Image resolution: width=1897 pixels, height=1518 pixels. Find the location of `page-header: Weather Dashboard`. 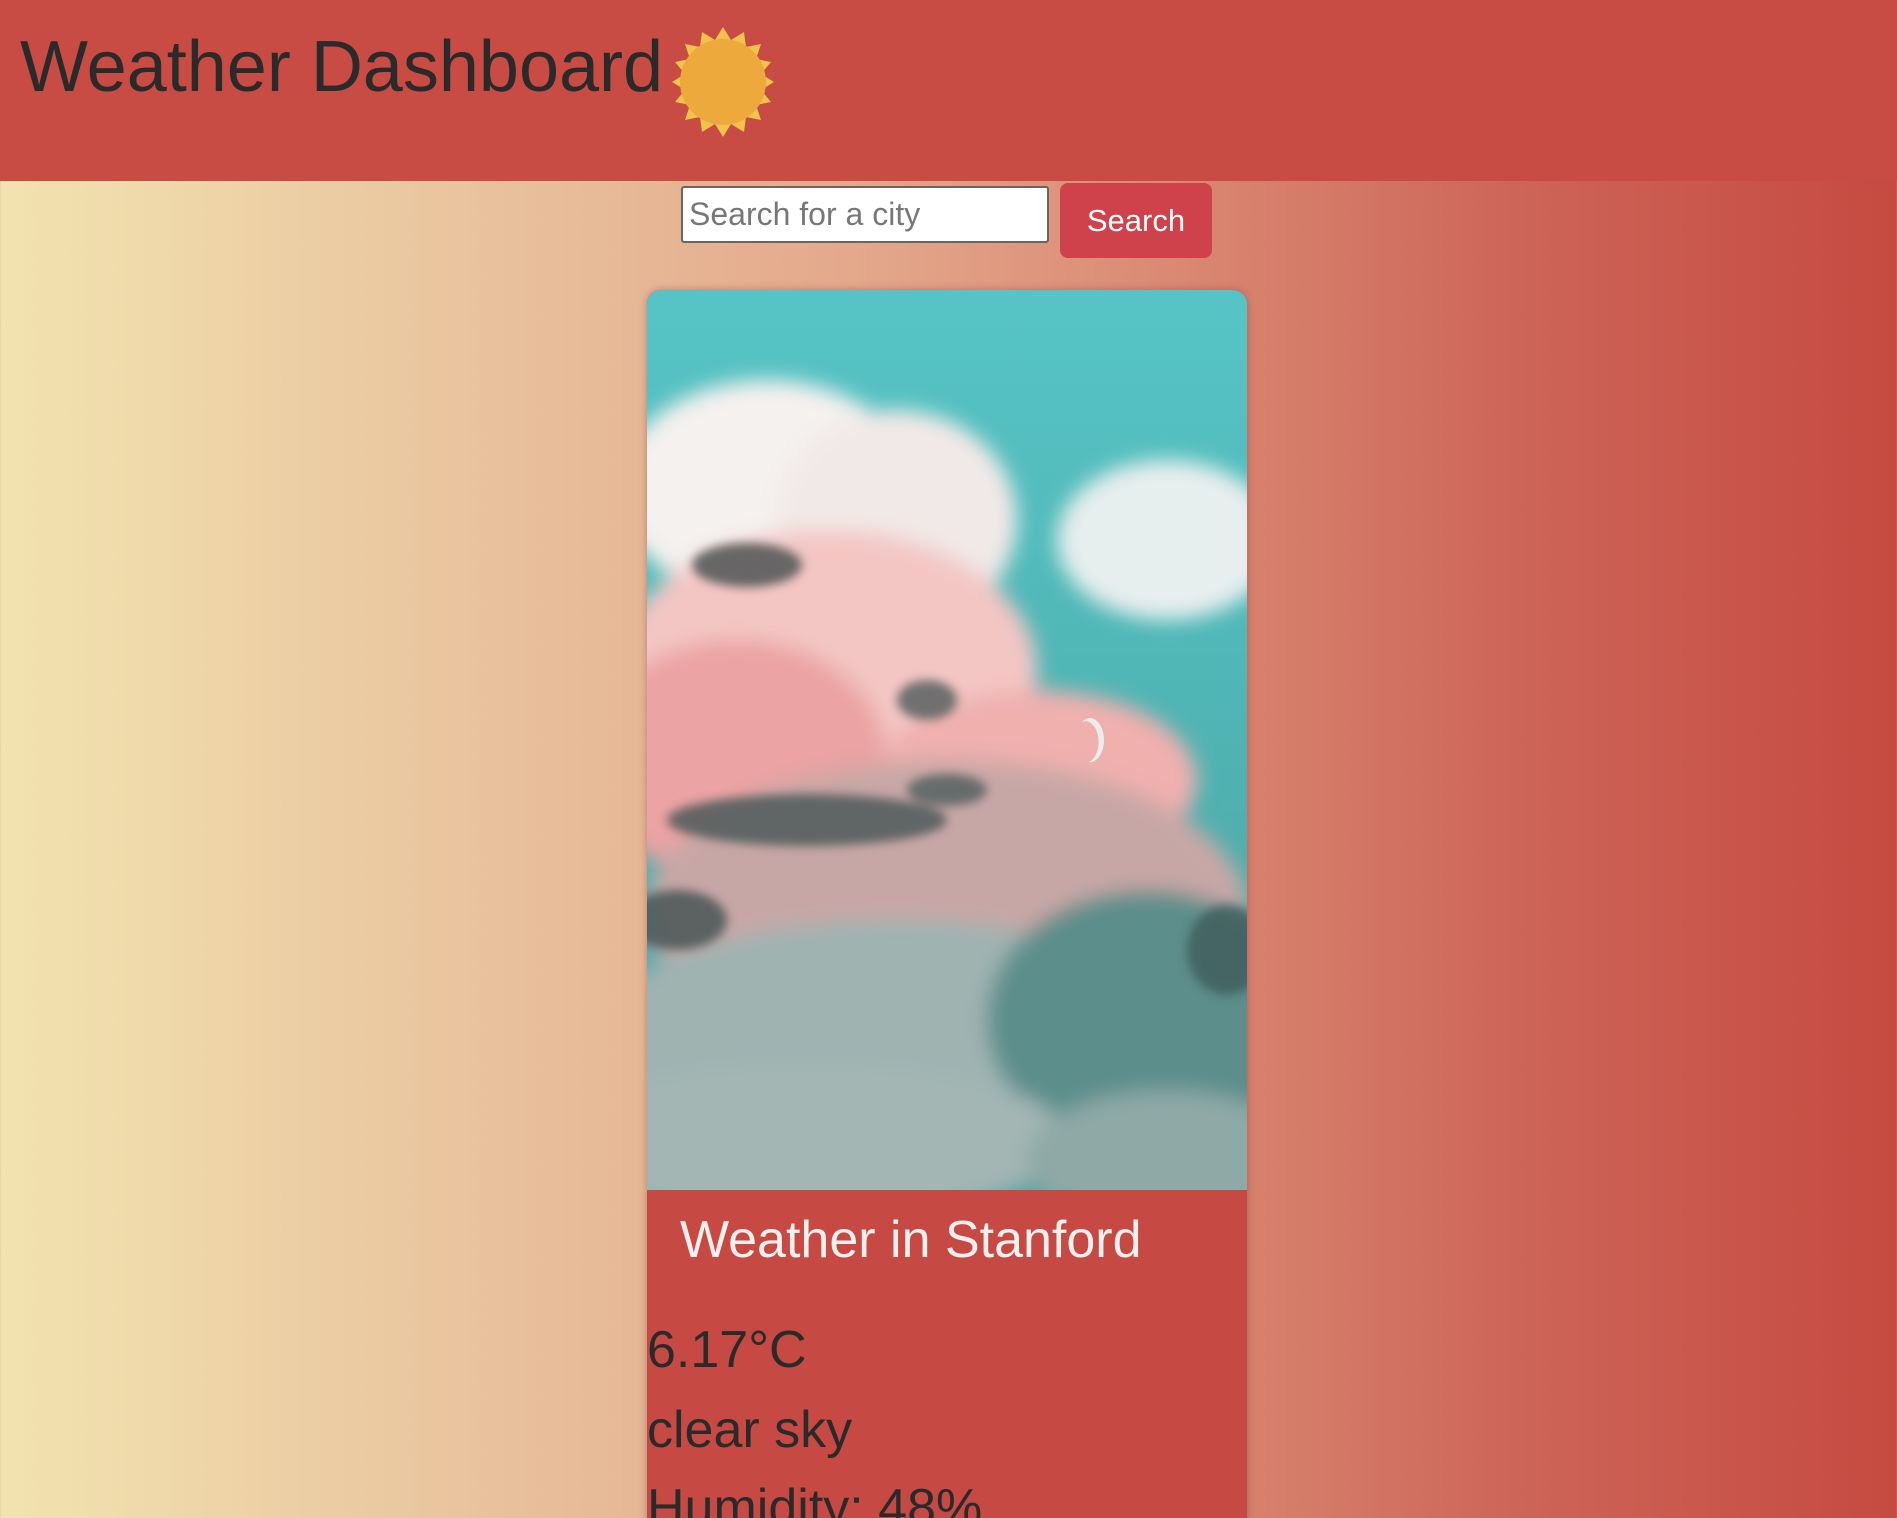

page-header: Weather Dashboard is located at coordinates (948, 90).